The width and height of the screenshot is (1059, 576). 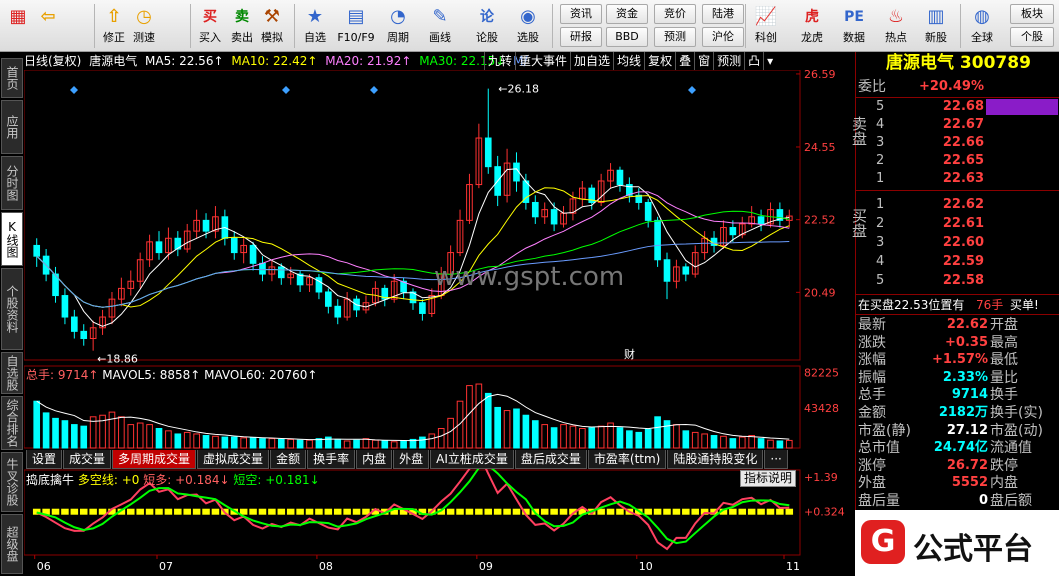 I want to click on indicator-tab: AI立桩成交量, so click(x=472, y=459).